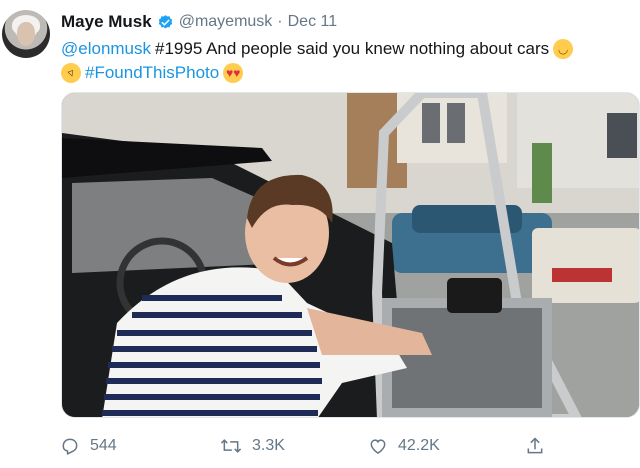  I want to click on like-count: 42.2K, so click(419, 445).